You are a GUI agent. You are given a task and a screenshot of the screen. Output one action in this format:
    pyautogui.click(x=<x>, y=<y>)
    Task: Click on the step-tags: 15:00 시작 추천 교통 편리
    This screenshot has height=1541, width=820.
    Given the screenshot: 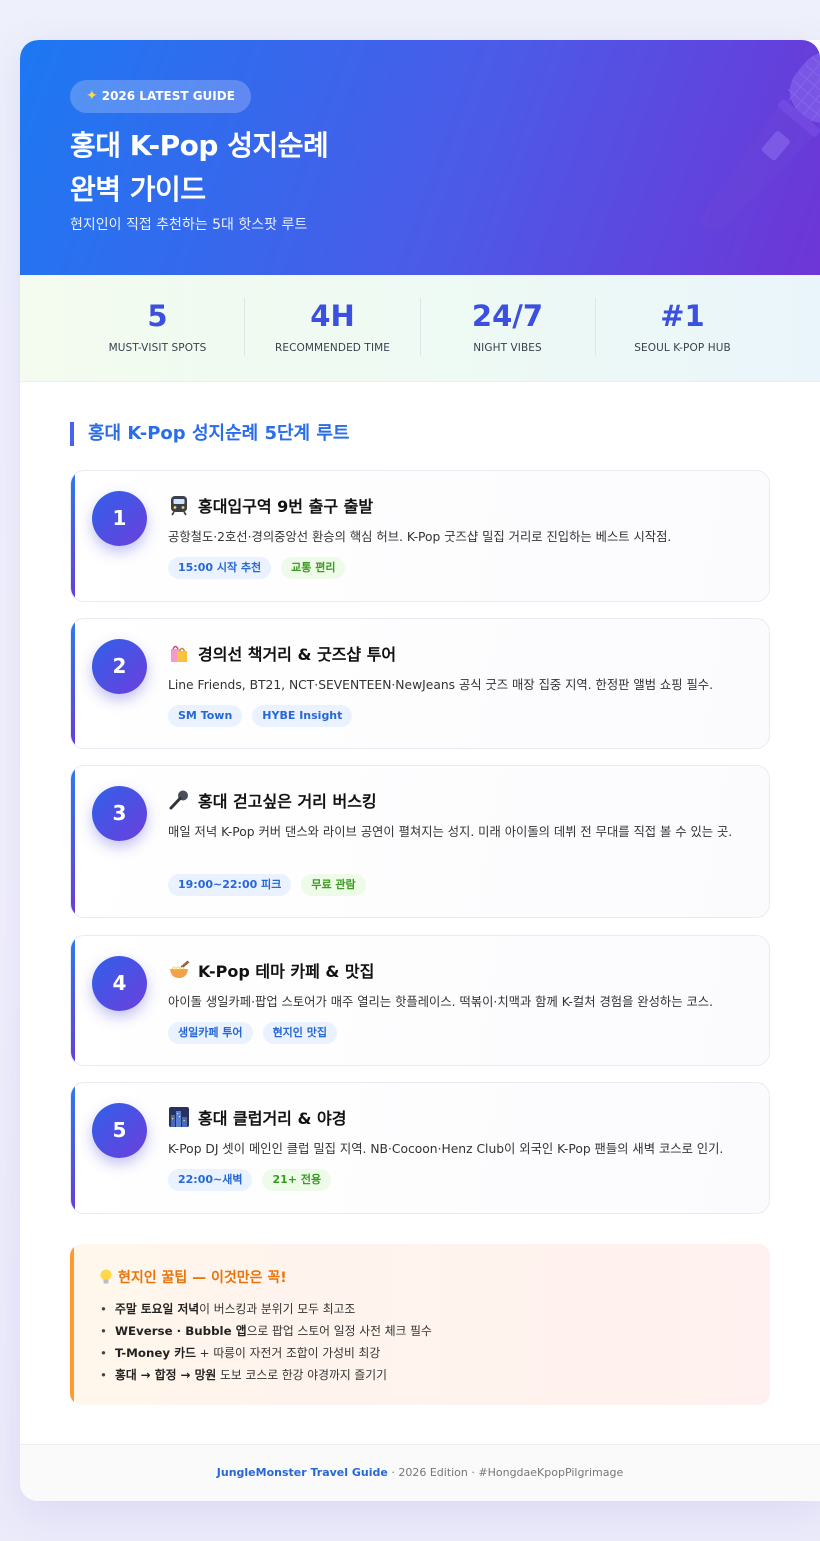 What is the action you would take?
    pyautogui.click(x=257, y=568)
    